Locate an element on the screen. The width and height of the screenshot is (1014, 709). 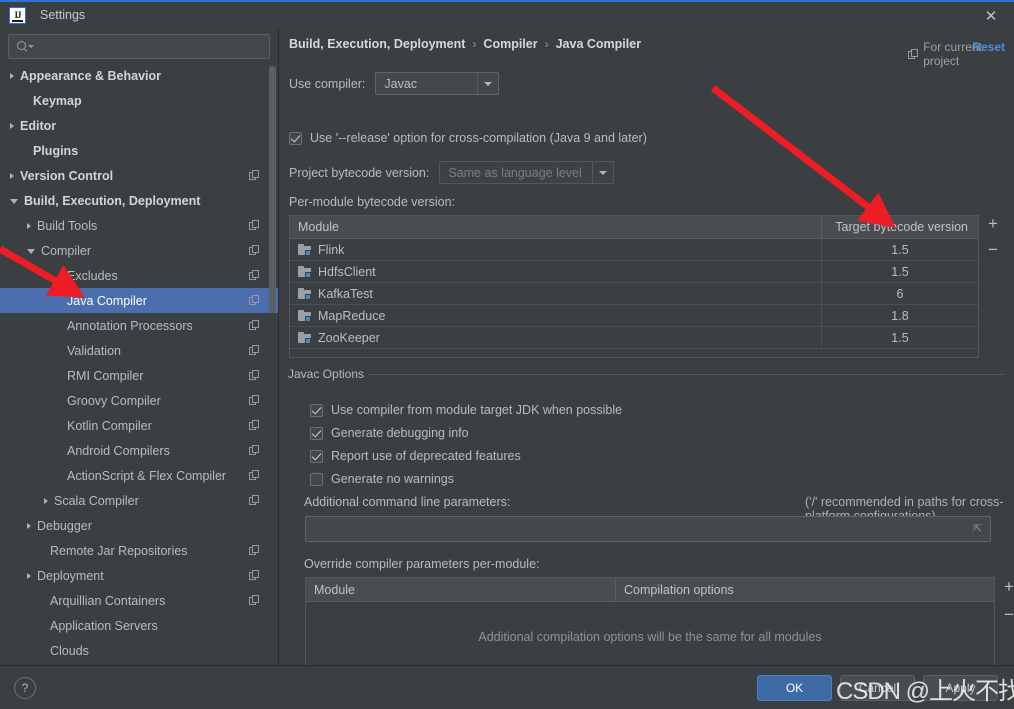
sidebar-item-label: Remote Jar Repositories is located at coordinates (119, 550).